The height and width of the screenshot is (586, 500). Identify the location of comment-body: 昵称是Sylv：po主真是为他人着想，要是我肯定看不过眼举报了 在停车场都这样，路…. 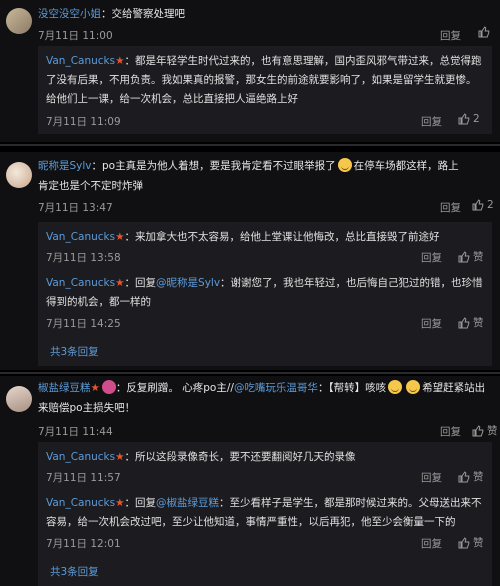
(248, 175).